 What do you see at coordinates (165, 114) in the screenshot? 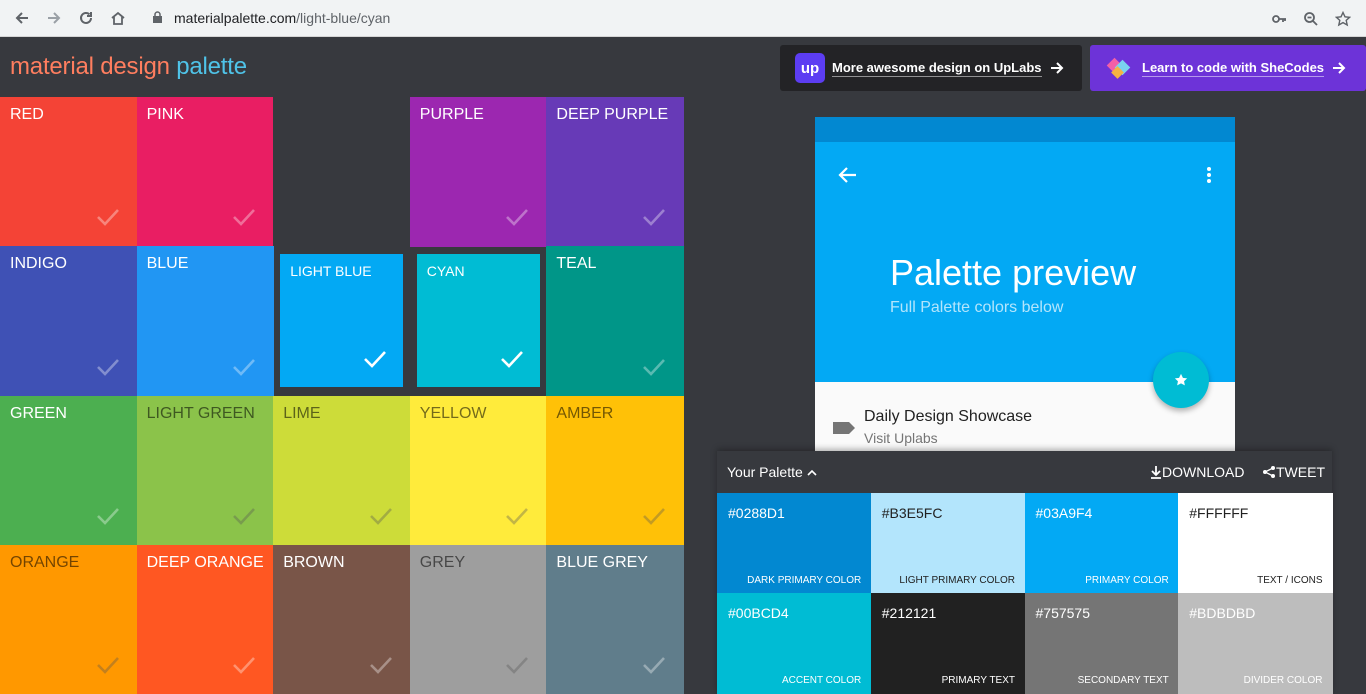
I see `color-tile-label: PINK` at bounding box center [165, 114].